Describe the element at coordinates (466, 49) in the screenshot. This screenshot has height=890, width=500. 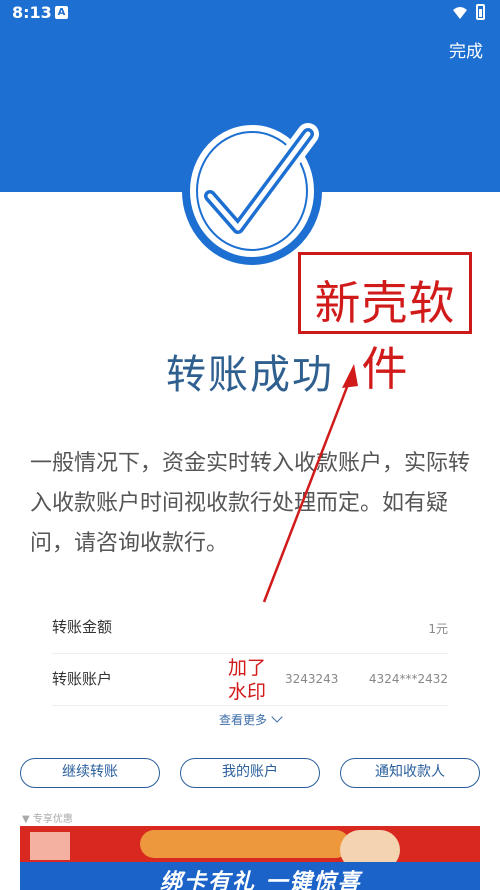
I see `done-button: 完成` at that location.